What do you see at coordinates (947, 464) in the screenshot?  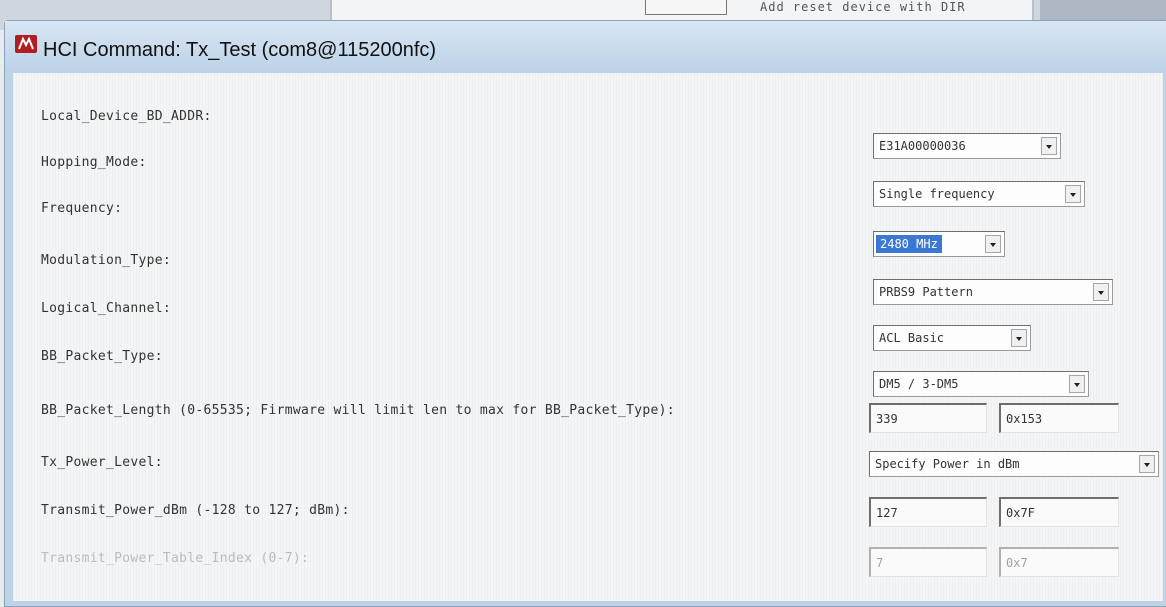 I see `tx-power-level-value: Specify Power in dBm` at bounding box center [947, 464].